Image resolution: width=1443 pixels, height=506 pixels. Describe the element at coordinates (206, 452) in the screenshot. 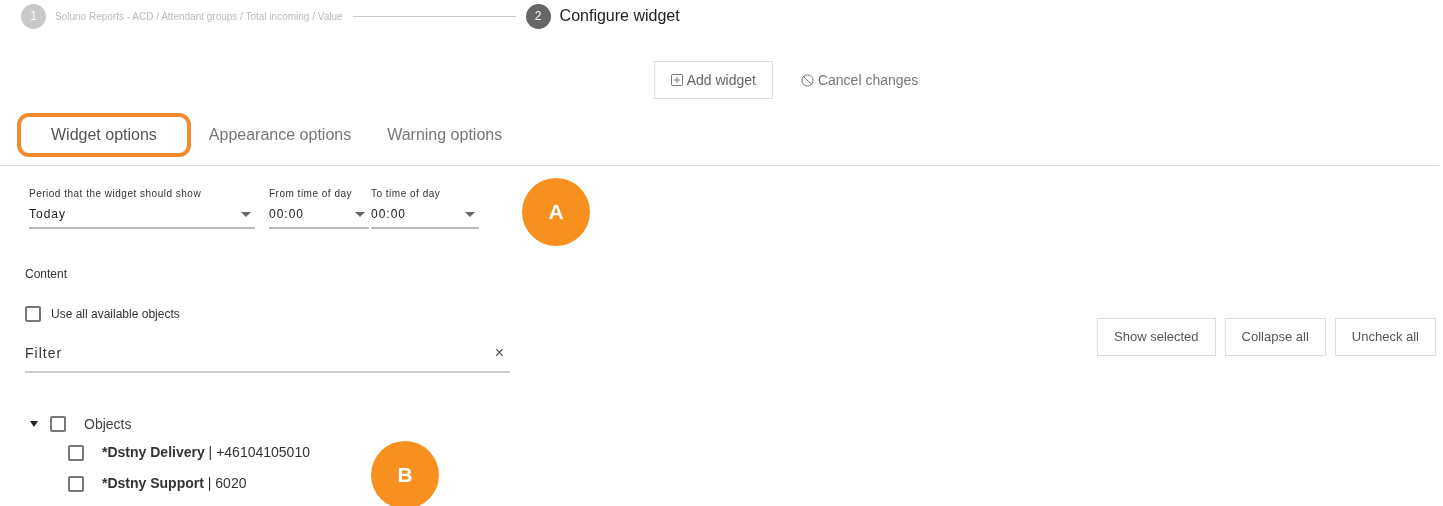

I see `tree-item-label: *Dstny Delivery | +46104105010` at that location.